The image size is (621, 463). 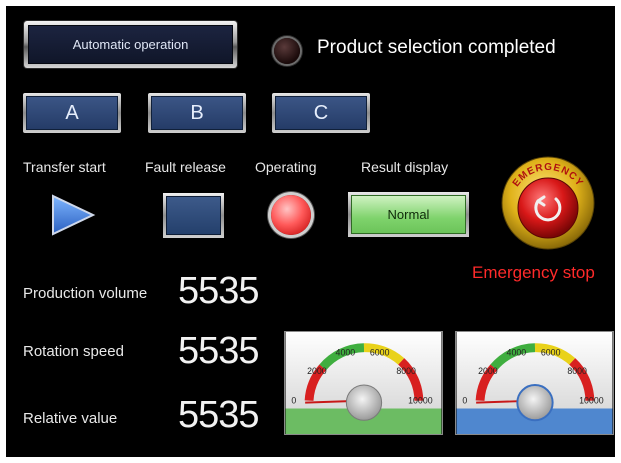 What do you see at coordinates (517, 353) in the screenshot?
I see `gauge-2-tick-4000: 4000` at bounding box center [517, 353].